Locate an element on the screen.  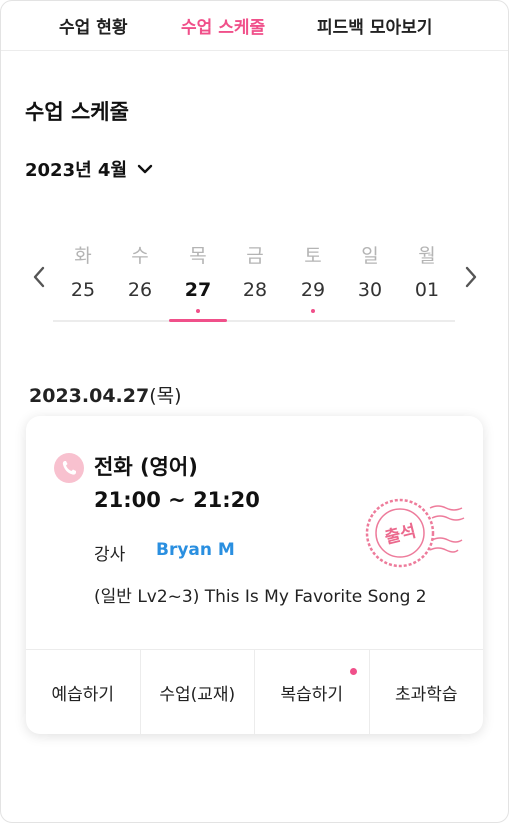
teacher-label: 강사 is located at coordinates (110, 555).